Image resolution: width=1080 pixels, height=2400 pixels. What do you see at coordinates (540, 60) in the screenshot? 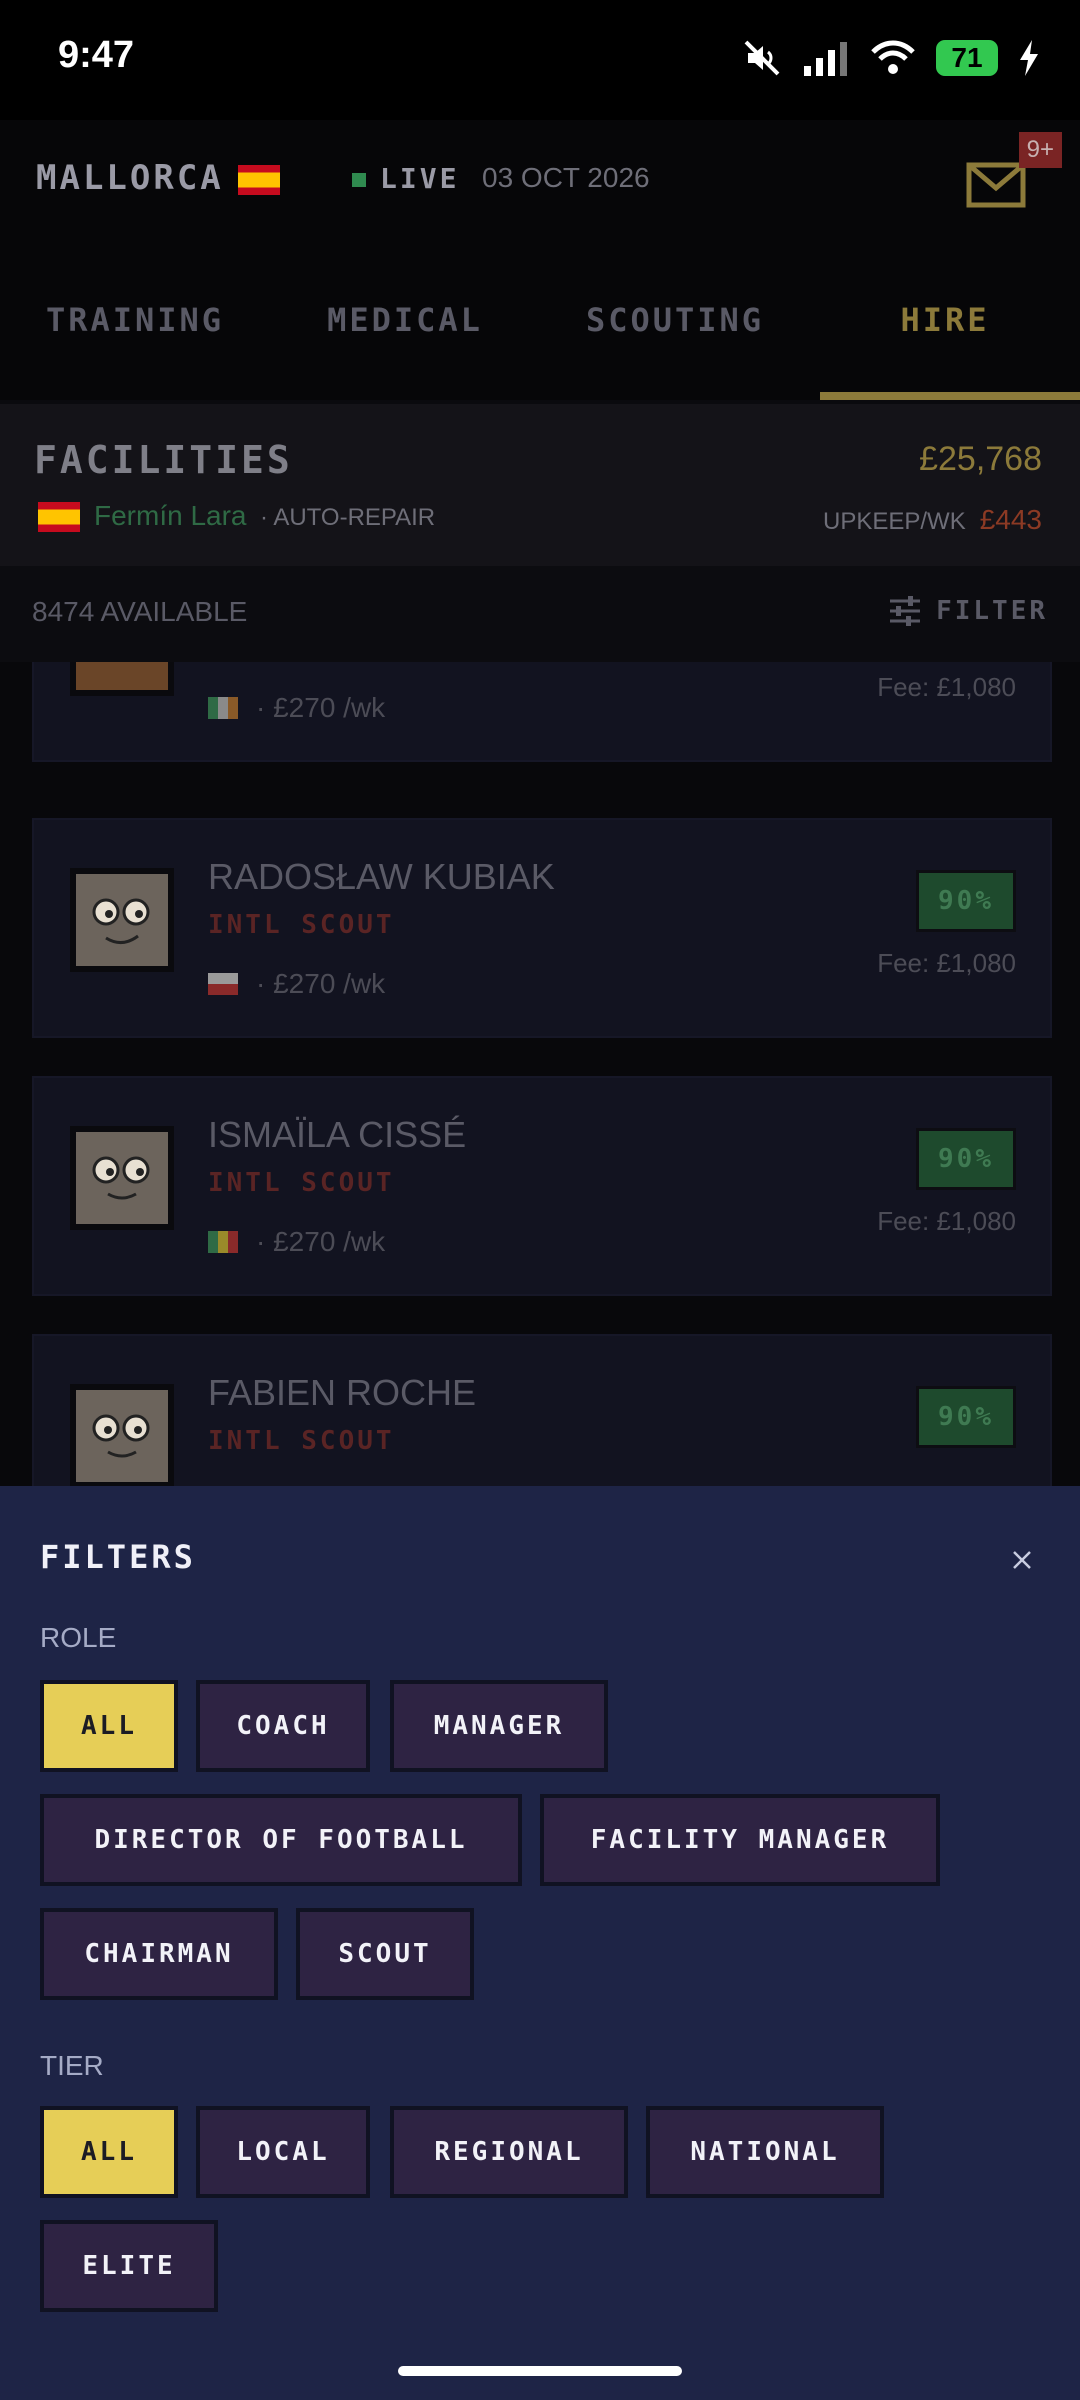
I see `status-bar: 9:47 71` at bounding box center [540, 60].